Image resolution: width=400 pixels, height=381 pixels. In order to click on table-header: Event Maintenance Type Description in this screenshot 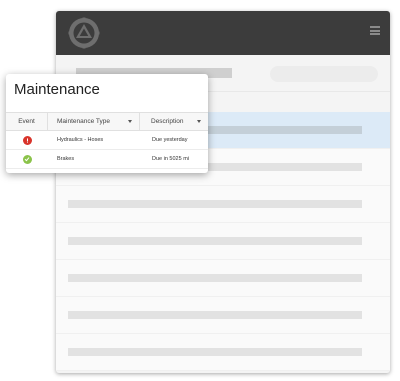, I will do `click(107, 121)`.